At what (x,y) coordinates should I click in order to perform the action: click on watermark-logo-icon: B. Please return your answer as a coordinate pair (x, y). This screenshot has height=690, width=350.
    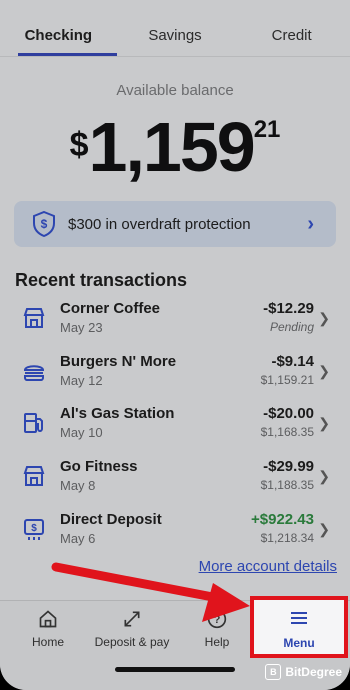
    Looking at the image, I should click on (273, 672).